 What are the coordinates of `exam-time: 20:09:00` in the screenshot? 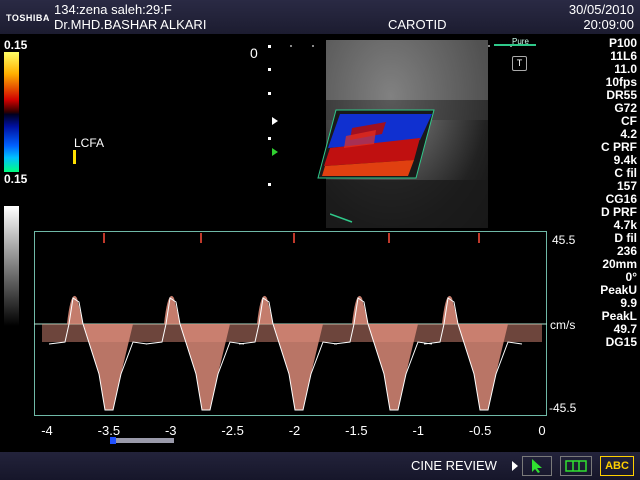 It's located at (608, 24).